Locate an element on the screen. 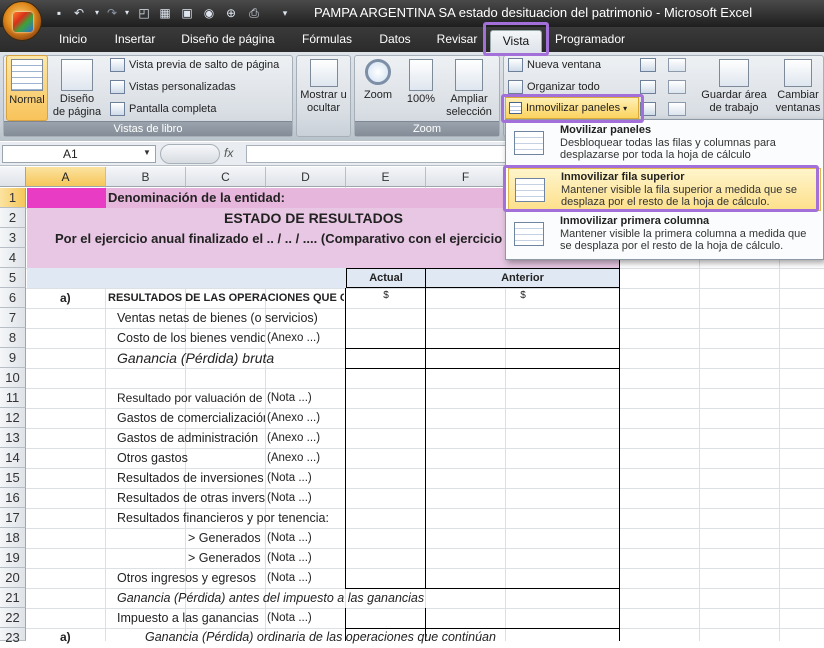  sync-scroll-icon is located at coordinates (677, 87).